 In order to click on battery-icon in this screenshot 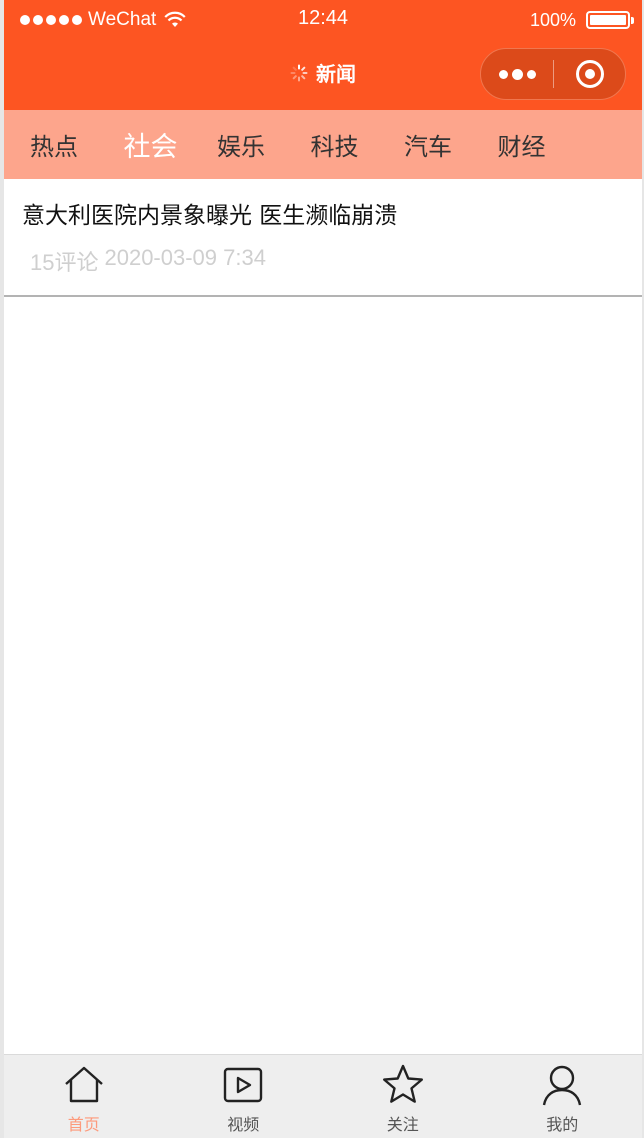, I will do `click(610, 20)`.